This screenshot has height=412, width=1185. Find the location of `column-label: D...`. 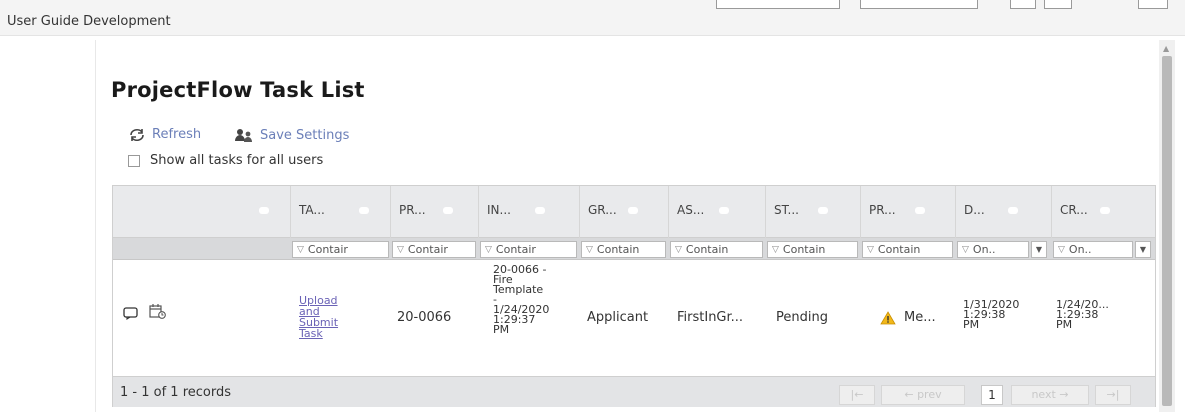

column-label: D... is located at coordinates (974, 210).